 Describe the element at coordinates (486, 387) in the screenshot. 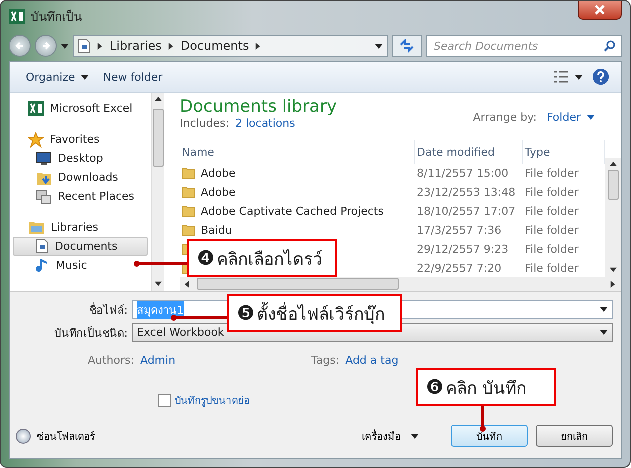

I see `callout-tooltip: ❻ คลิก บันทึก` at that location.